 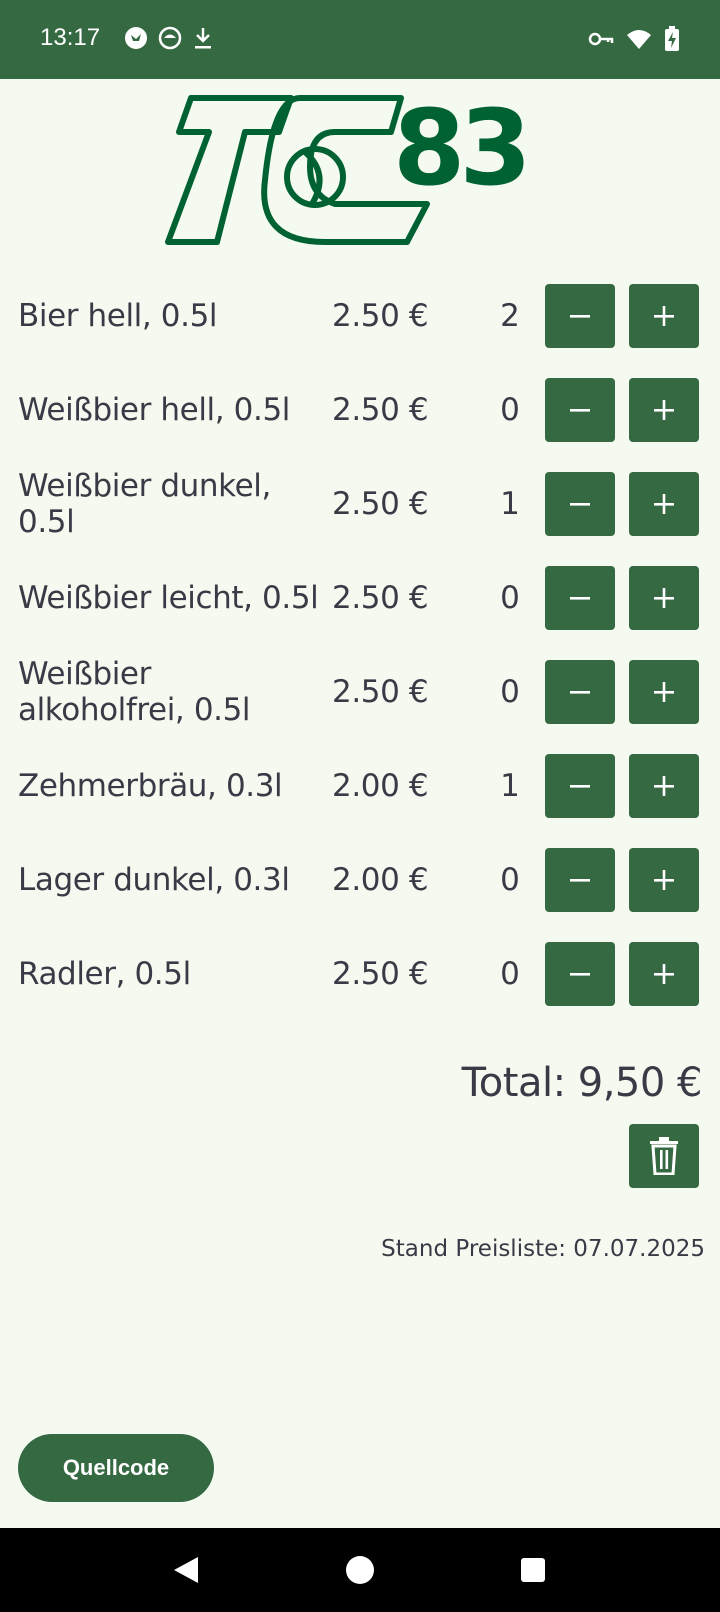 What do you see at coordinates (543, 1249) in the screenshot?
I see `price-list-date: Stand Preisliste: 07.07.2025` at bounding box center [543, 1249].